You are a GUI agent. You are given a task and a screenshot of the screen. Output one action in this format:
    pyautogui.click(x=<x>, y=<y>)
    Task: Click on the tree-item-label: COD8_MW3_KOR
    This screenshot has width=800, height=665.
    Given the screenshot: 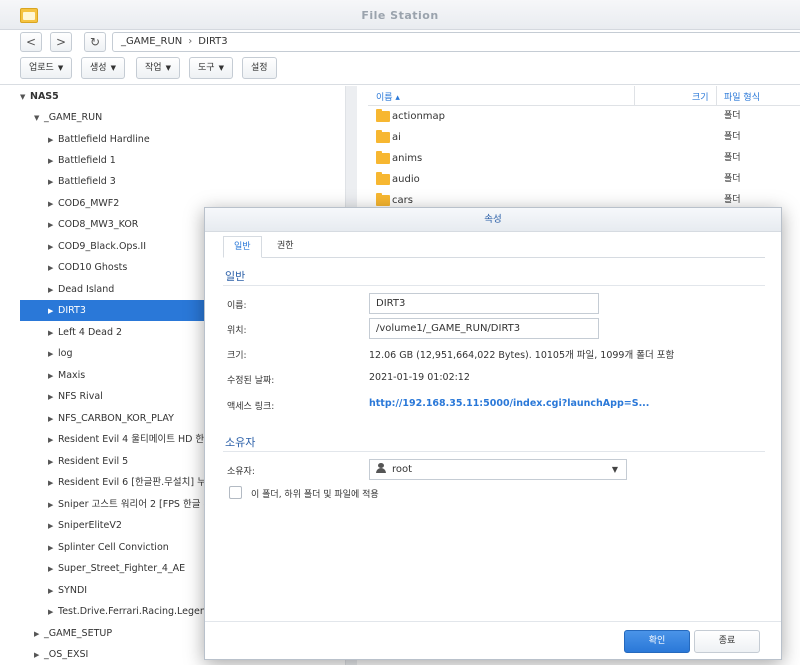 What is the action you would take?
    pyautogui.click(x=98, y=224)
    